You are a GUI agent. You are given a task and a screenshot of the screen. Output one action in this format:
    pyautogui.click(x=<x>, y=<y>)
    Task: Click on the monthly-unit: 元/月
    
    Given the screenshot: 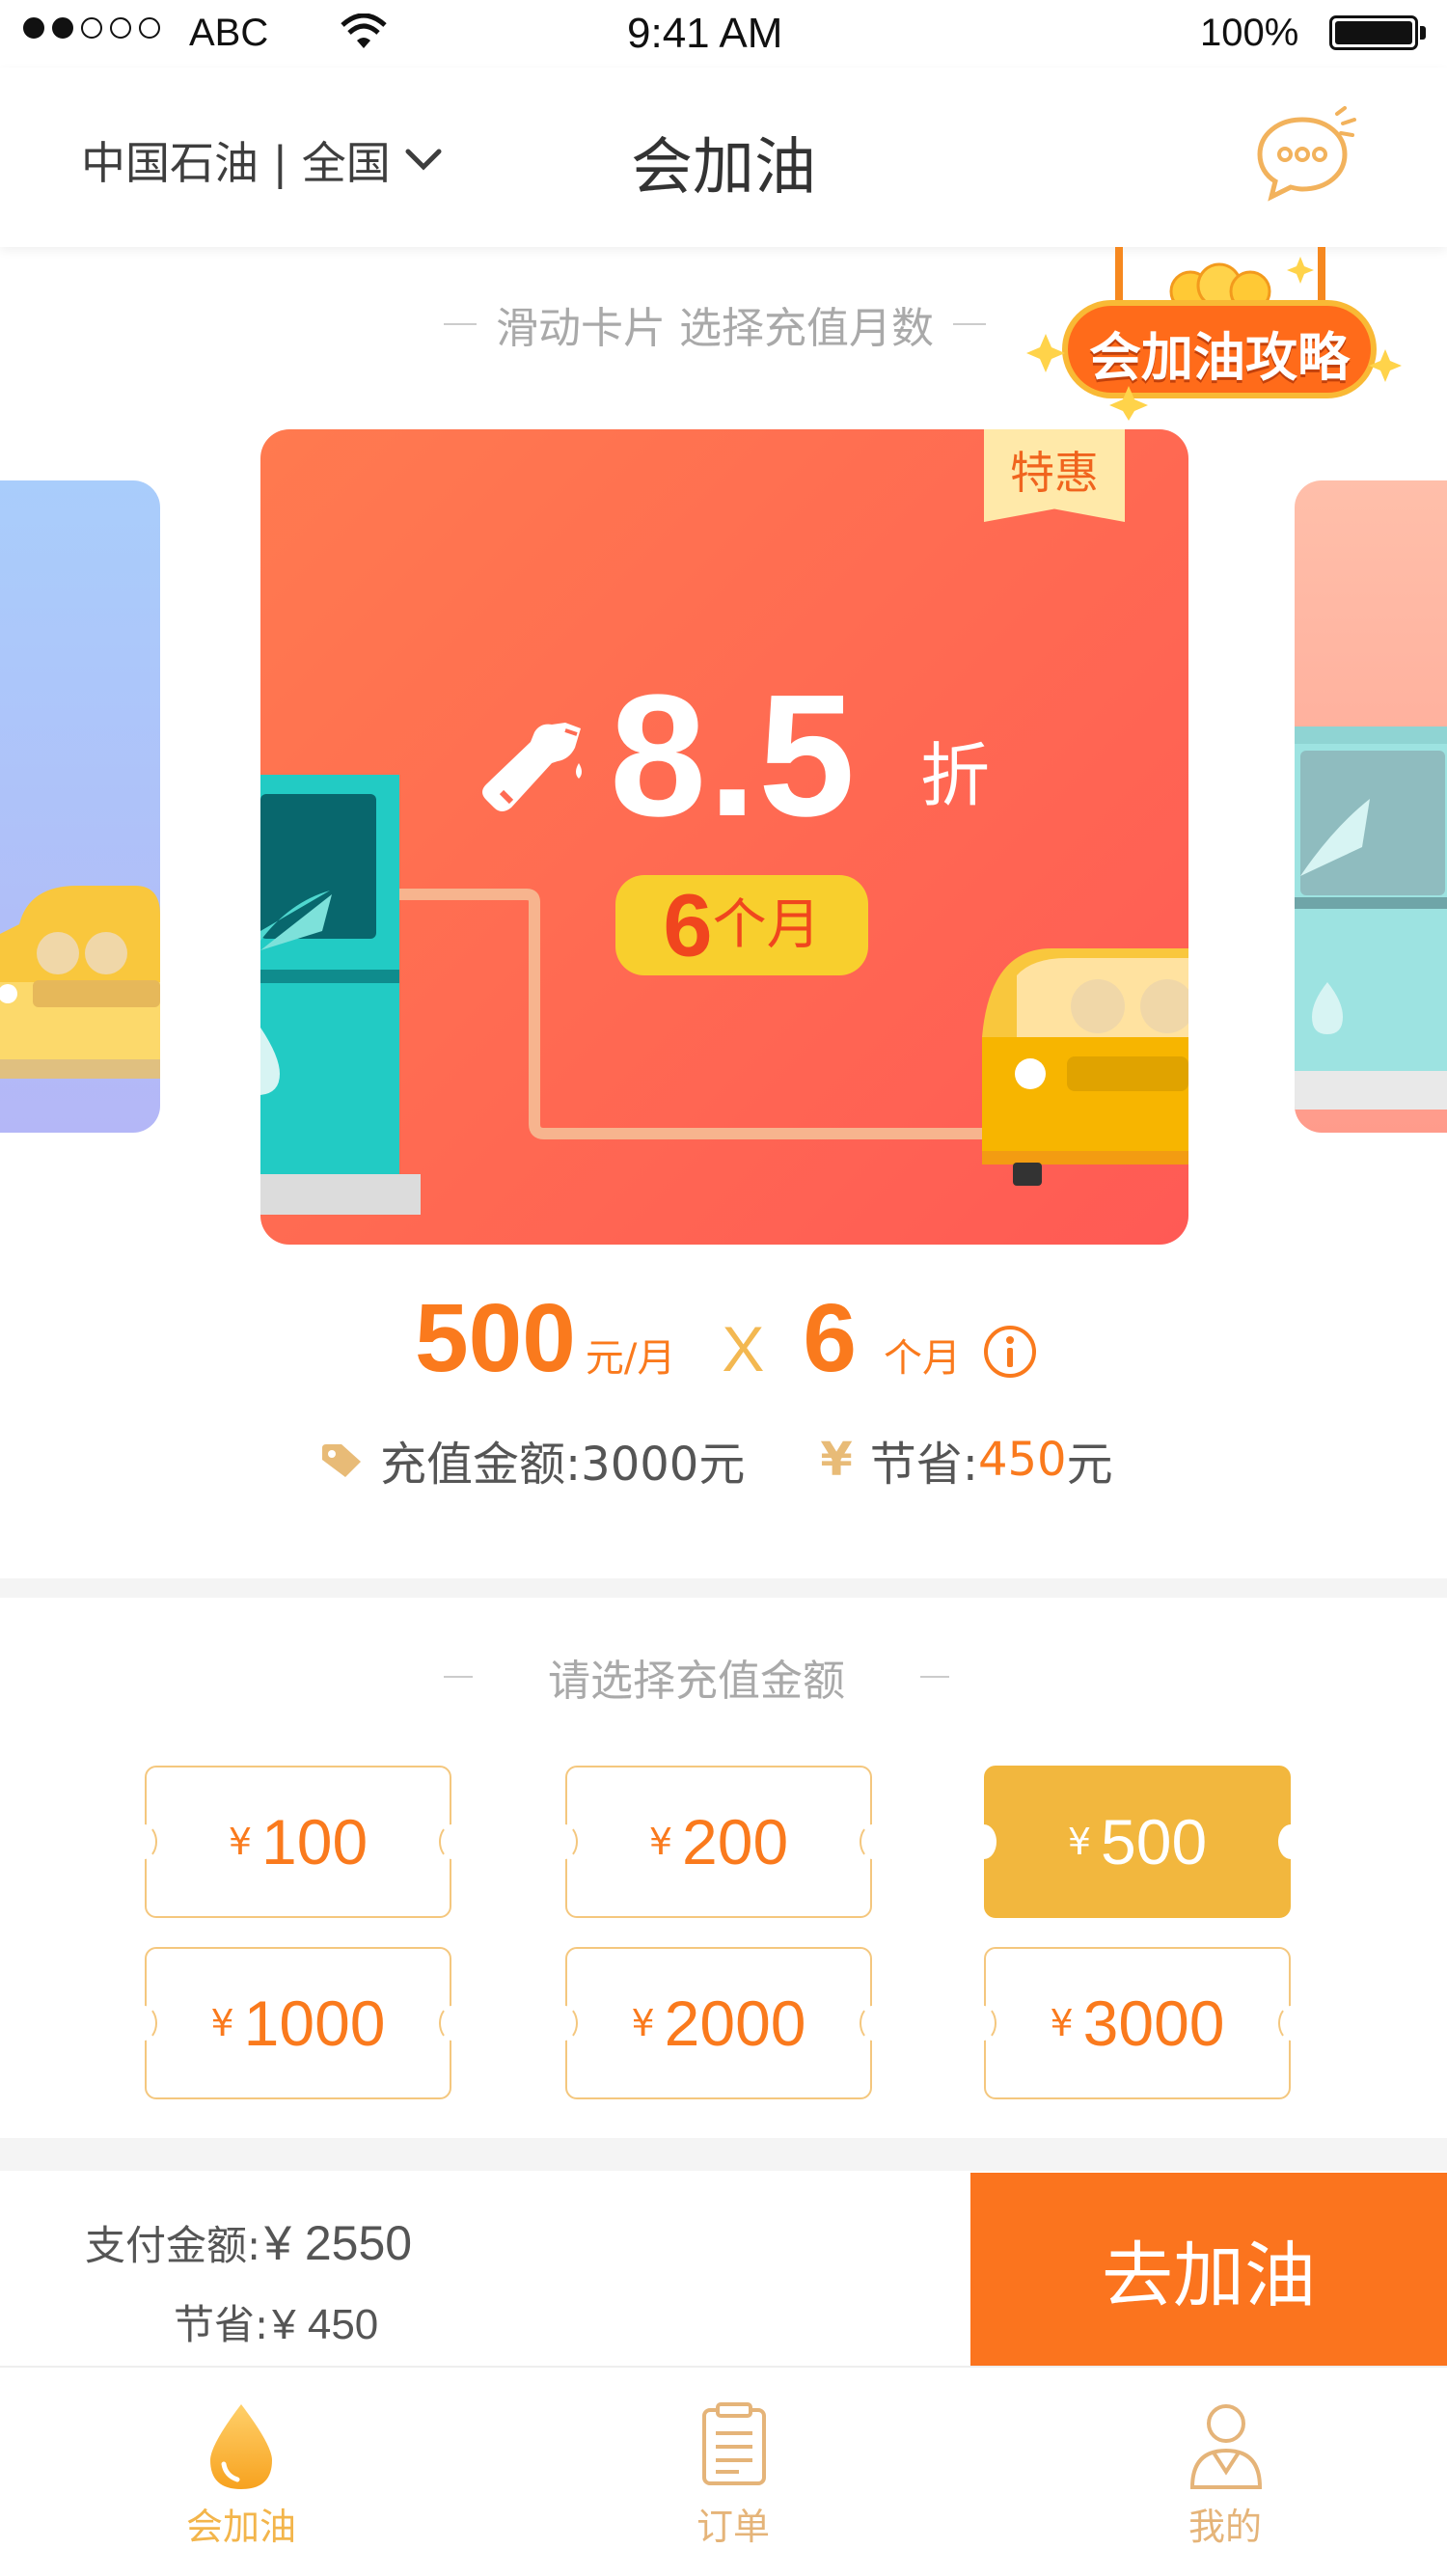 What is the action you would take?
    pyautogui.click(x=630, y=1359)
    